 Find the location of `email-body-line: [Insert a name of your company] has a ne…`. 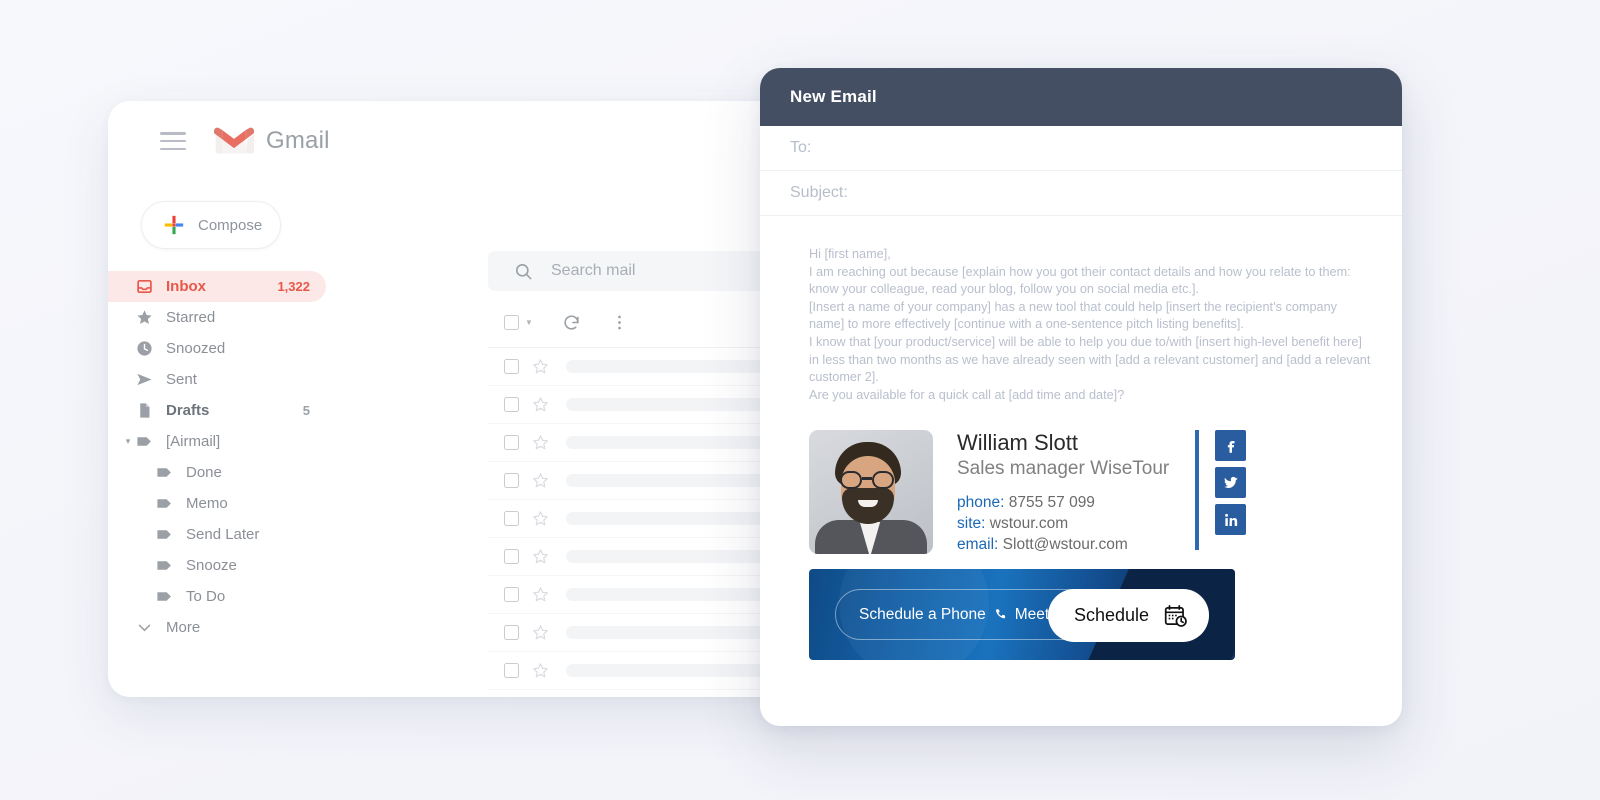

email-body-line: [Insert a name of your company] has a ne… is located at coordinates (1073, 306).